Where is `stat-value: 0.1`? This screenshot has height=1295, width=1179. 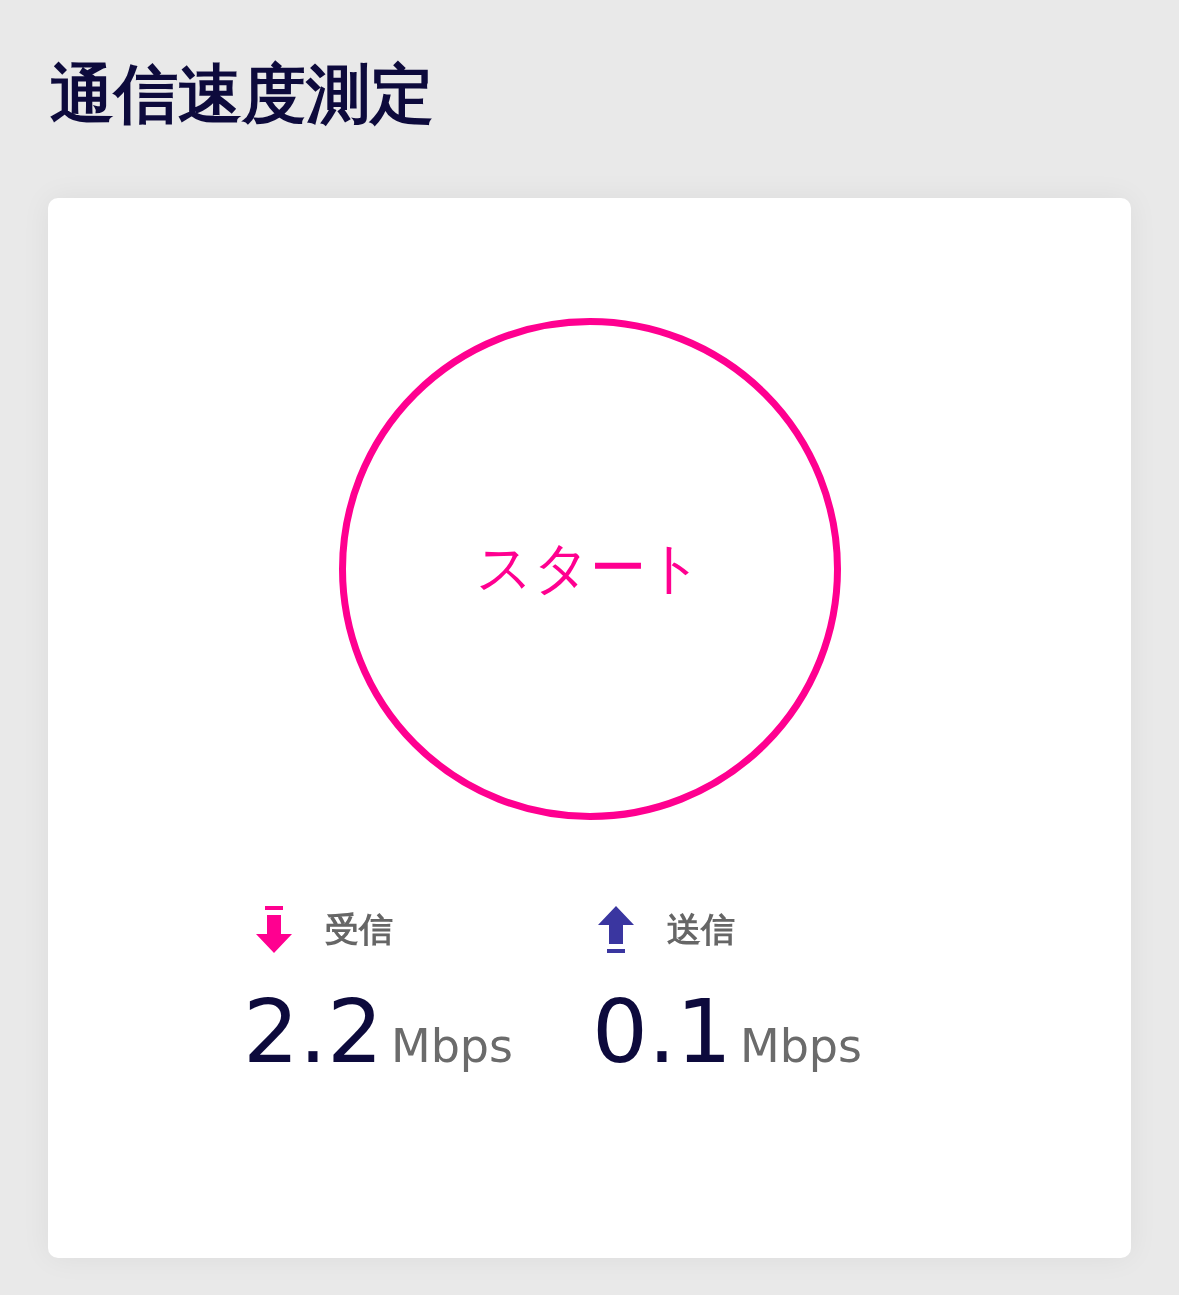
stat-value: 0.1 is located at coordinates (662, 1032).